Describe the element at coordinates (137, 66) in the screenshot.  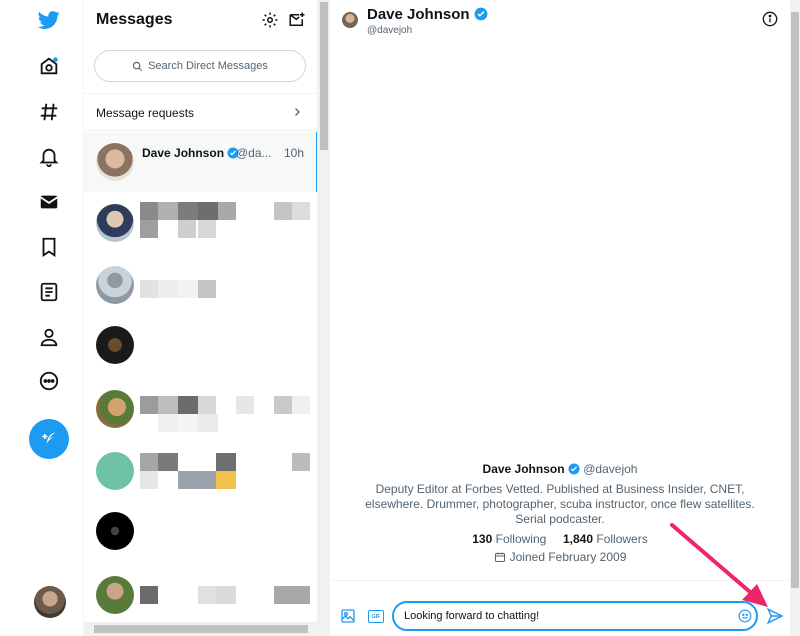
I see `search-icon` at that location.